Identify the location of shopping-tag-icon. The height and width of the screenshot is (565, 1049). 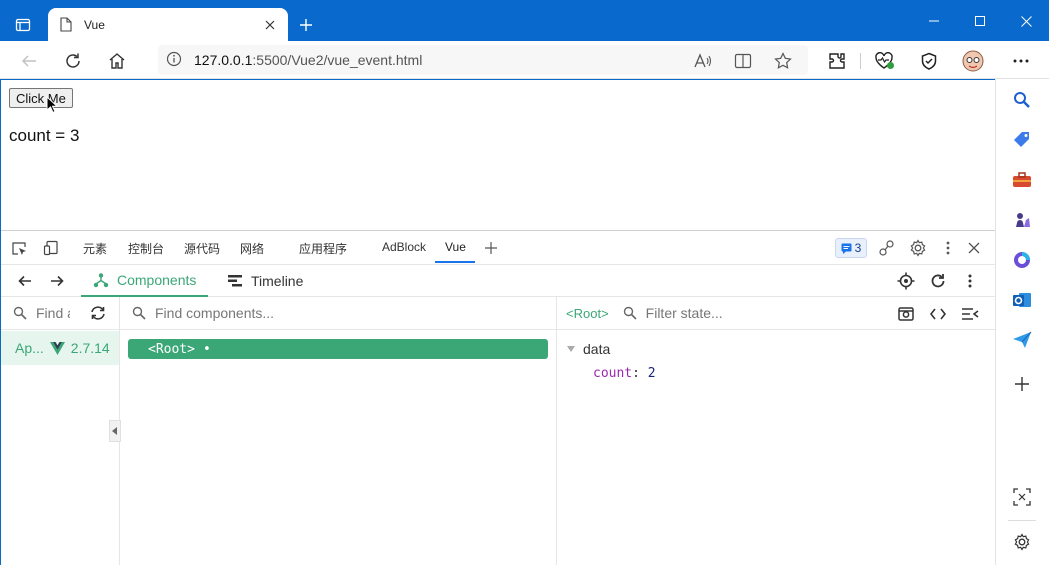
(1022, 140).